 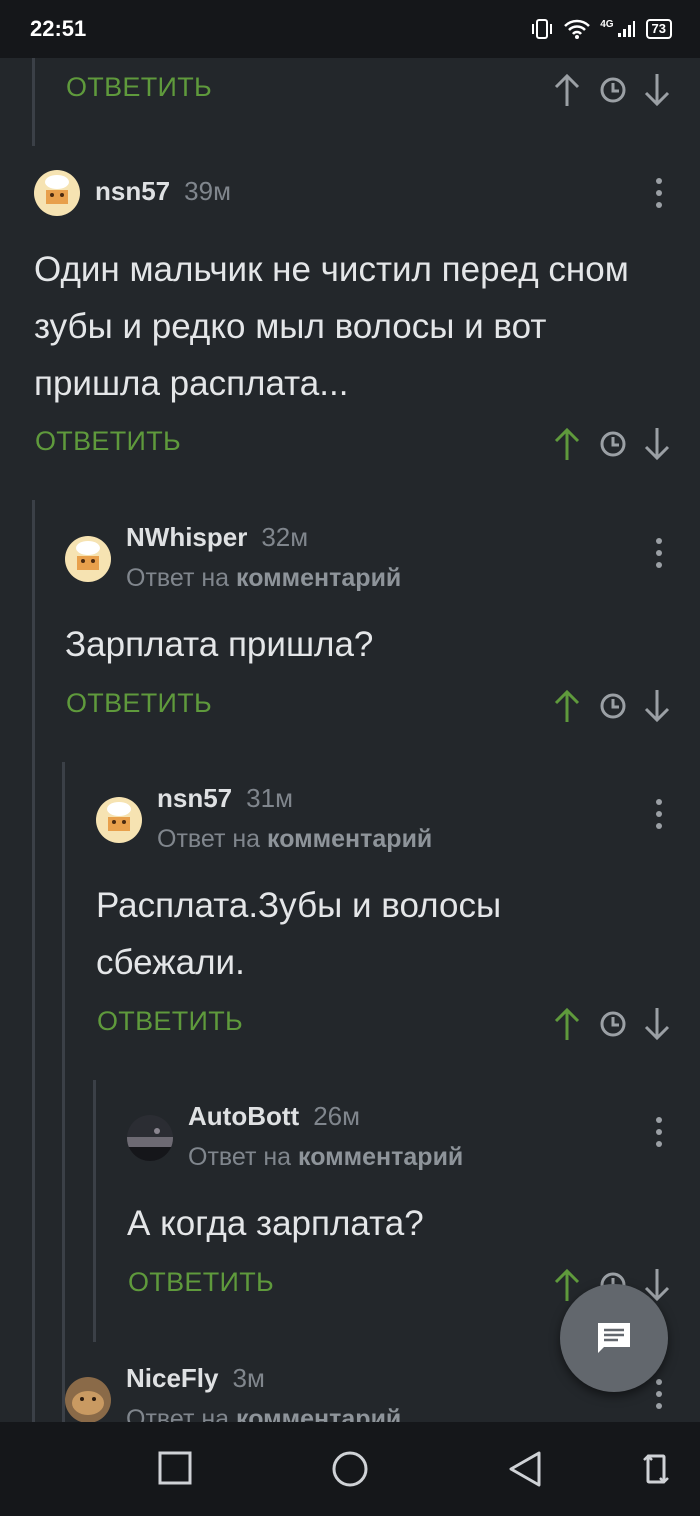 What do you see at coordinates (336, 1116) in the screenshot?
I see `comment-time: 26м` at bounding box center [336, 1116].